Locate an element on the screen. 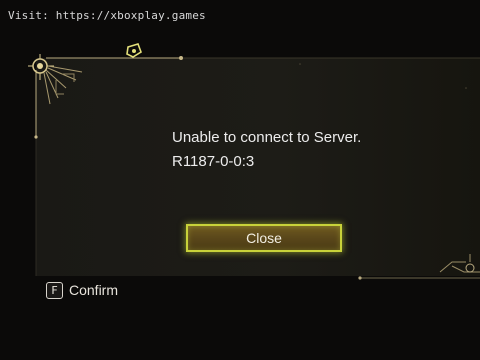  confirm-prompt: F Confirm is located at coordinates (82, 290).